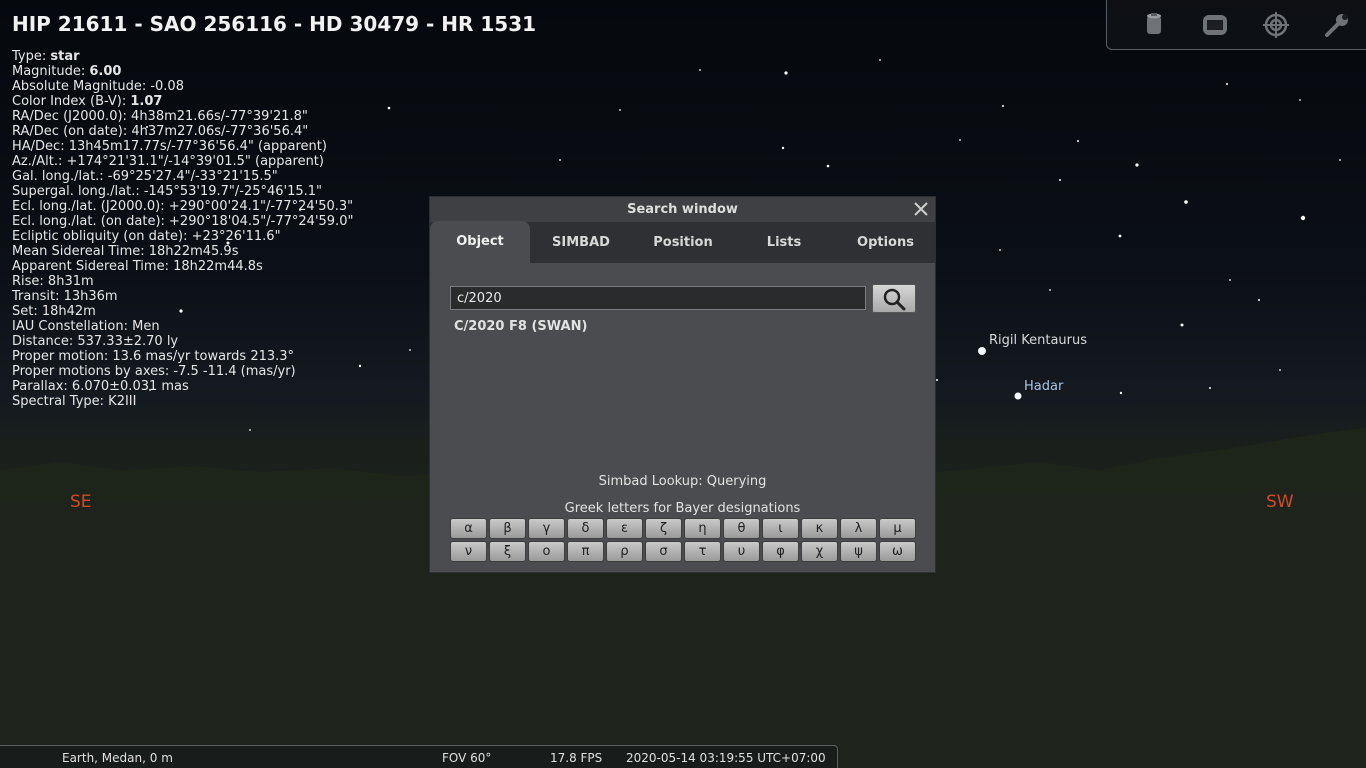 The width and height of the screenshot is (1366, 768). I want to click on greek-letter-button: ζ, so click(663, 528).